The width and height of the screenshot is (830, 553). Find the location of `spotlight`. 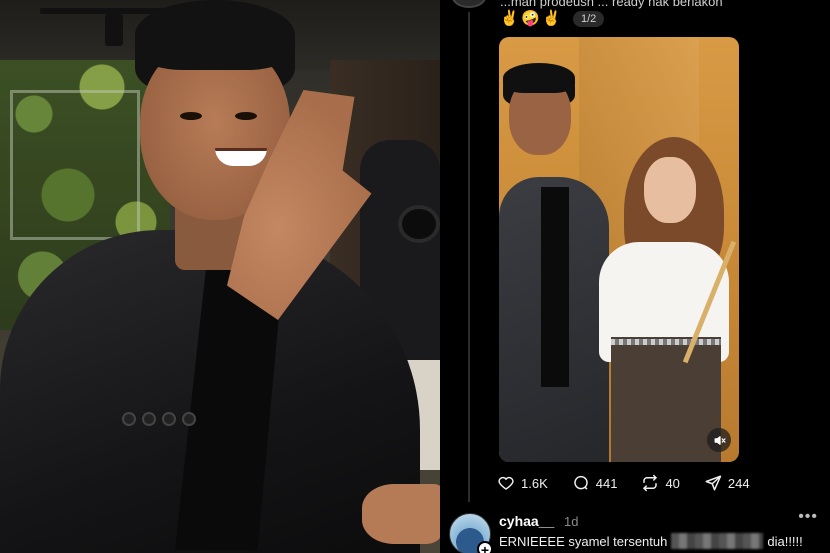

spotlight is located at coordinates (114, 30).